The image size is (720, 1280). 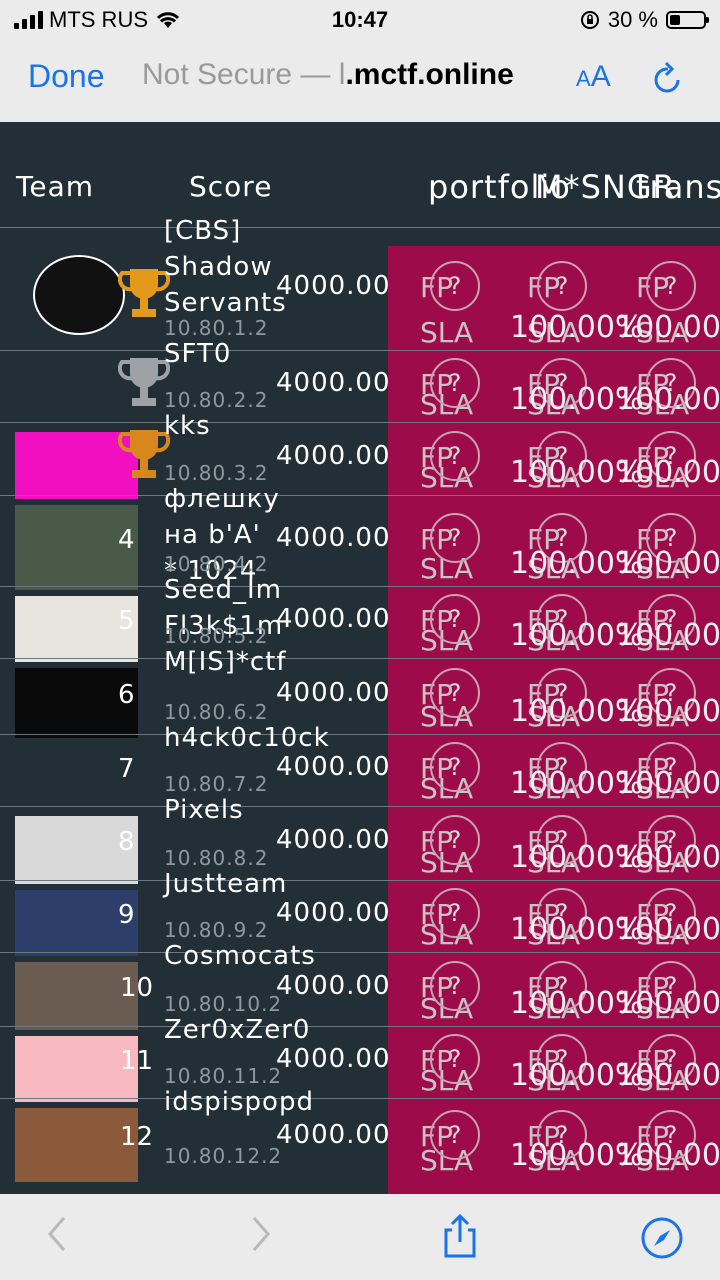 I want to click on trophy-silver-icon, so click(x=144, y=382).